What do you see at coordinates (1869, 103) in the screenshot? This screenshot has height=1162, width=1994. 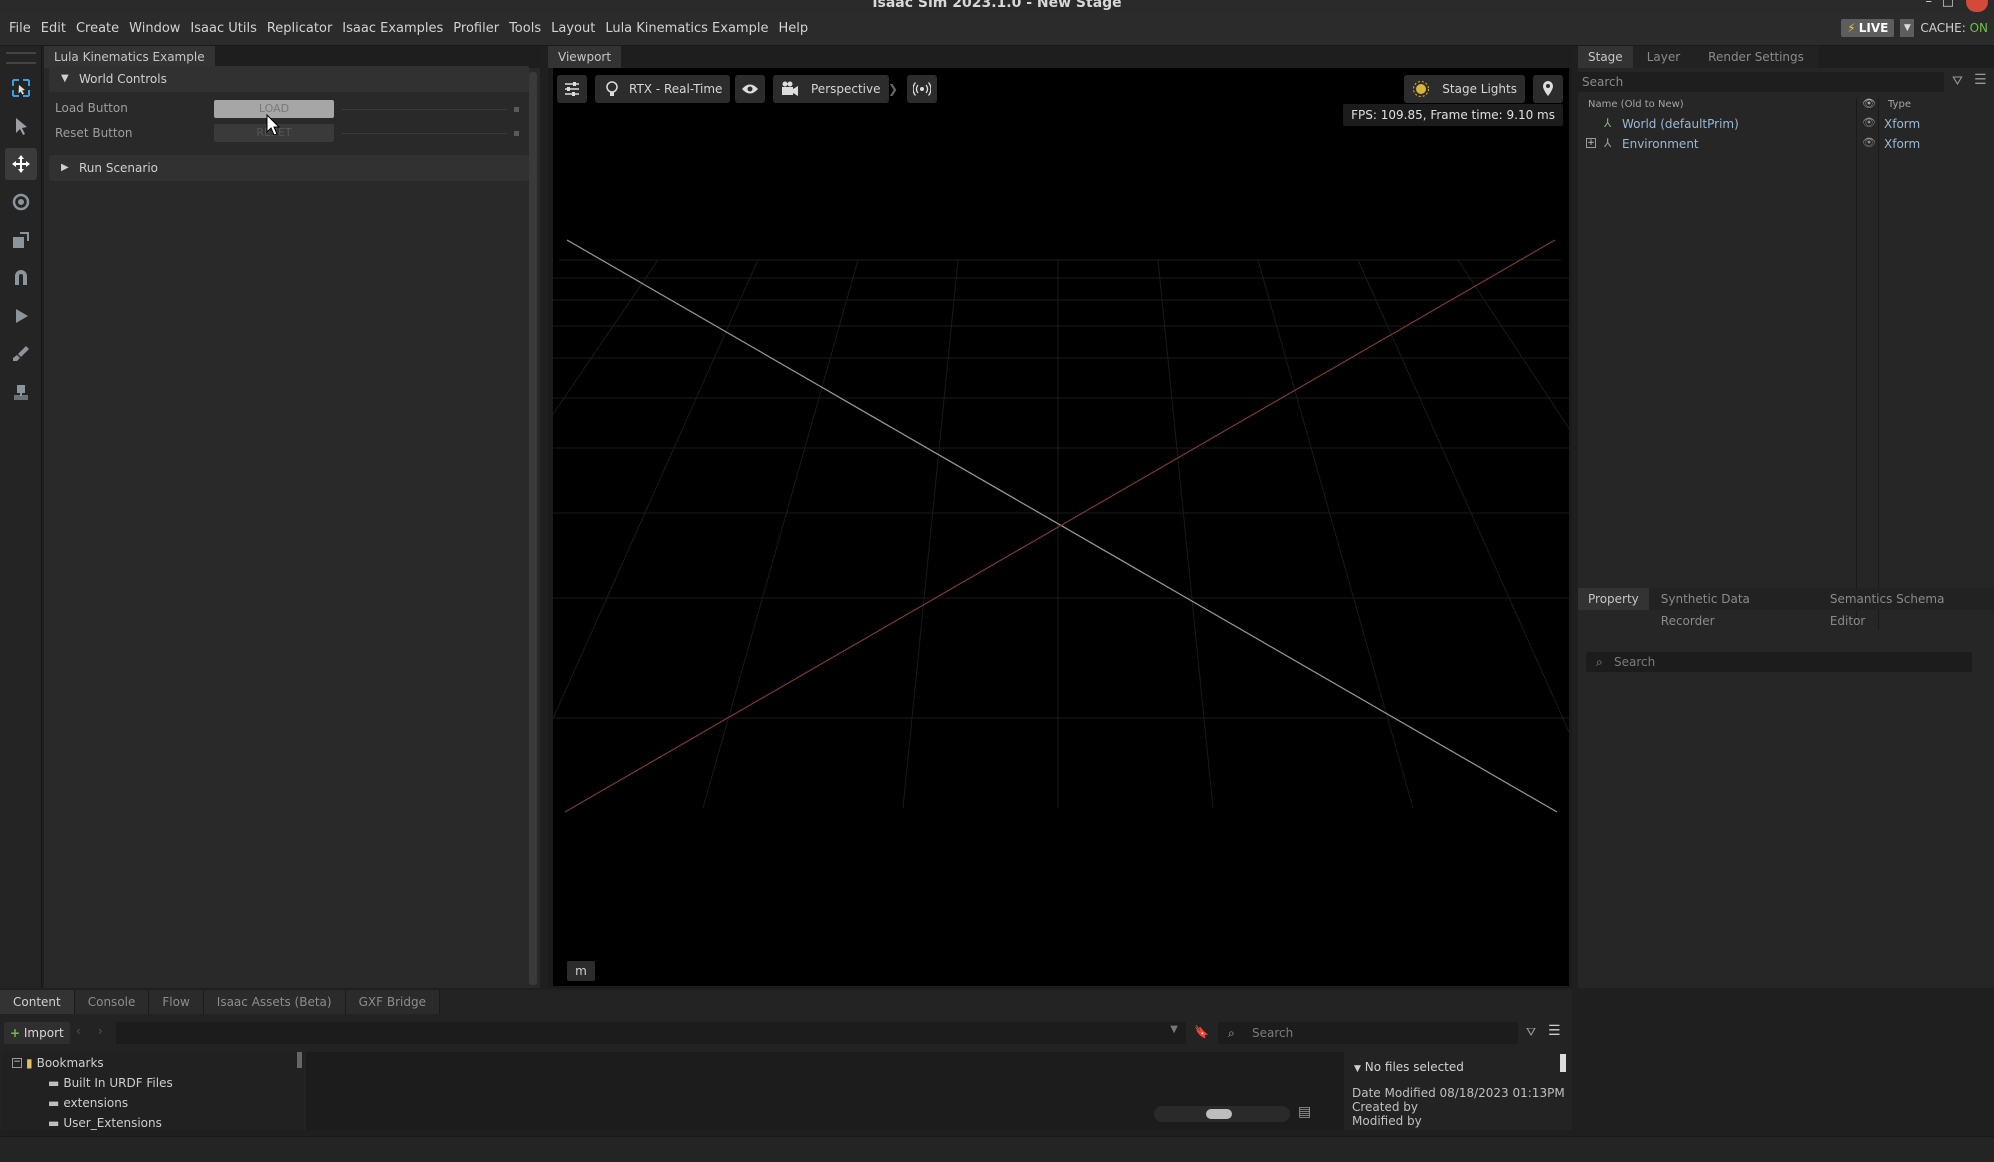 I see `visibility-column-eye-icon: 👁` at bounding box center [1869, 103].